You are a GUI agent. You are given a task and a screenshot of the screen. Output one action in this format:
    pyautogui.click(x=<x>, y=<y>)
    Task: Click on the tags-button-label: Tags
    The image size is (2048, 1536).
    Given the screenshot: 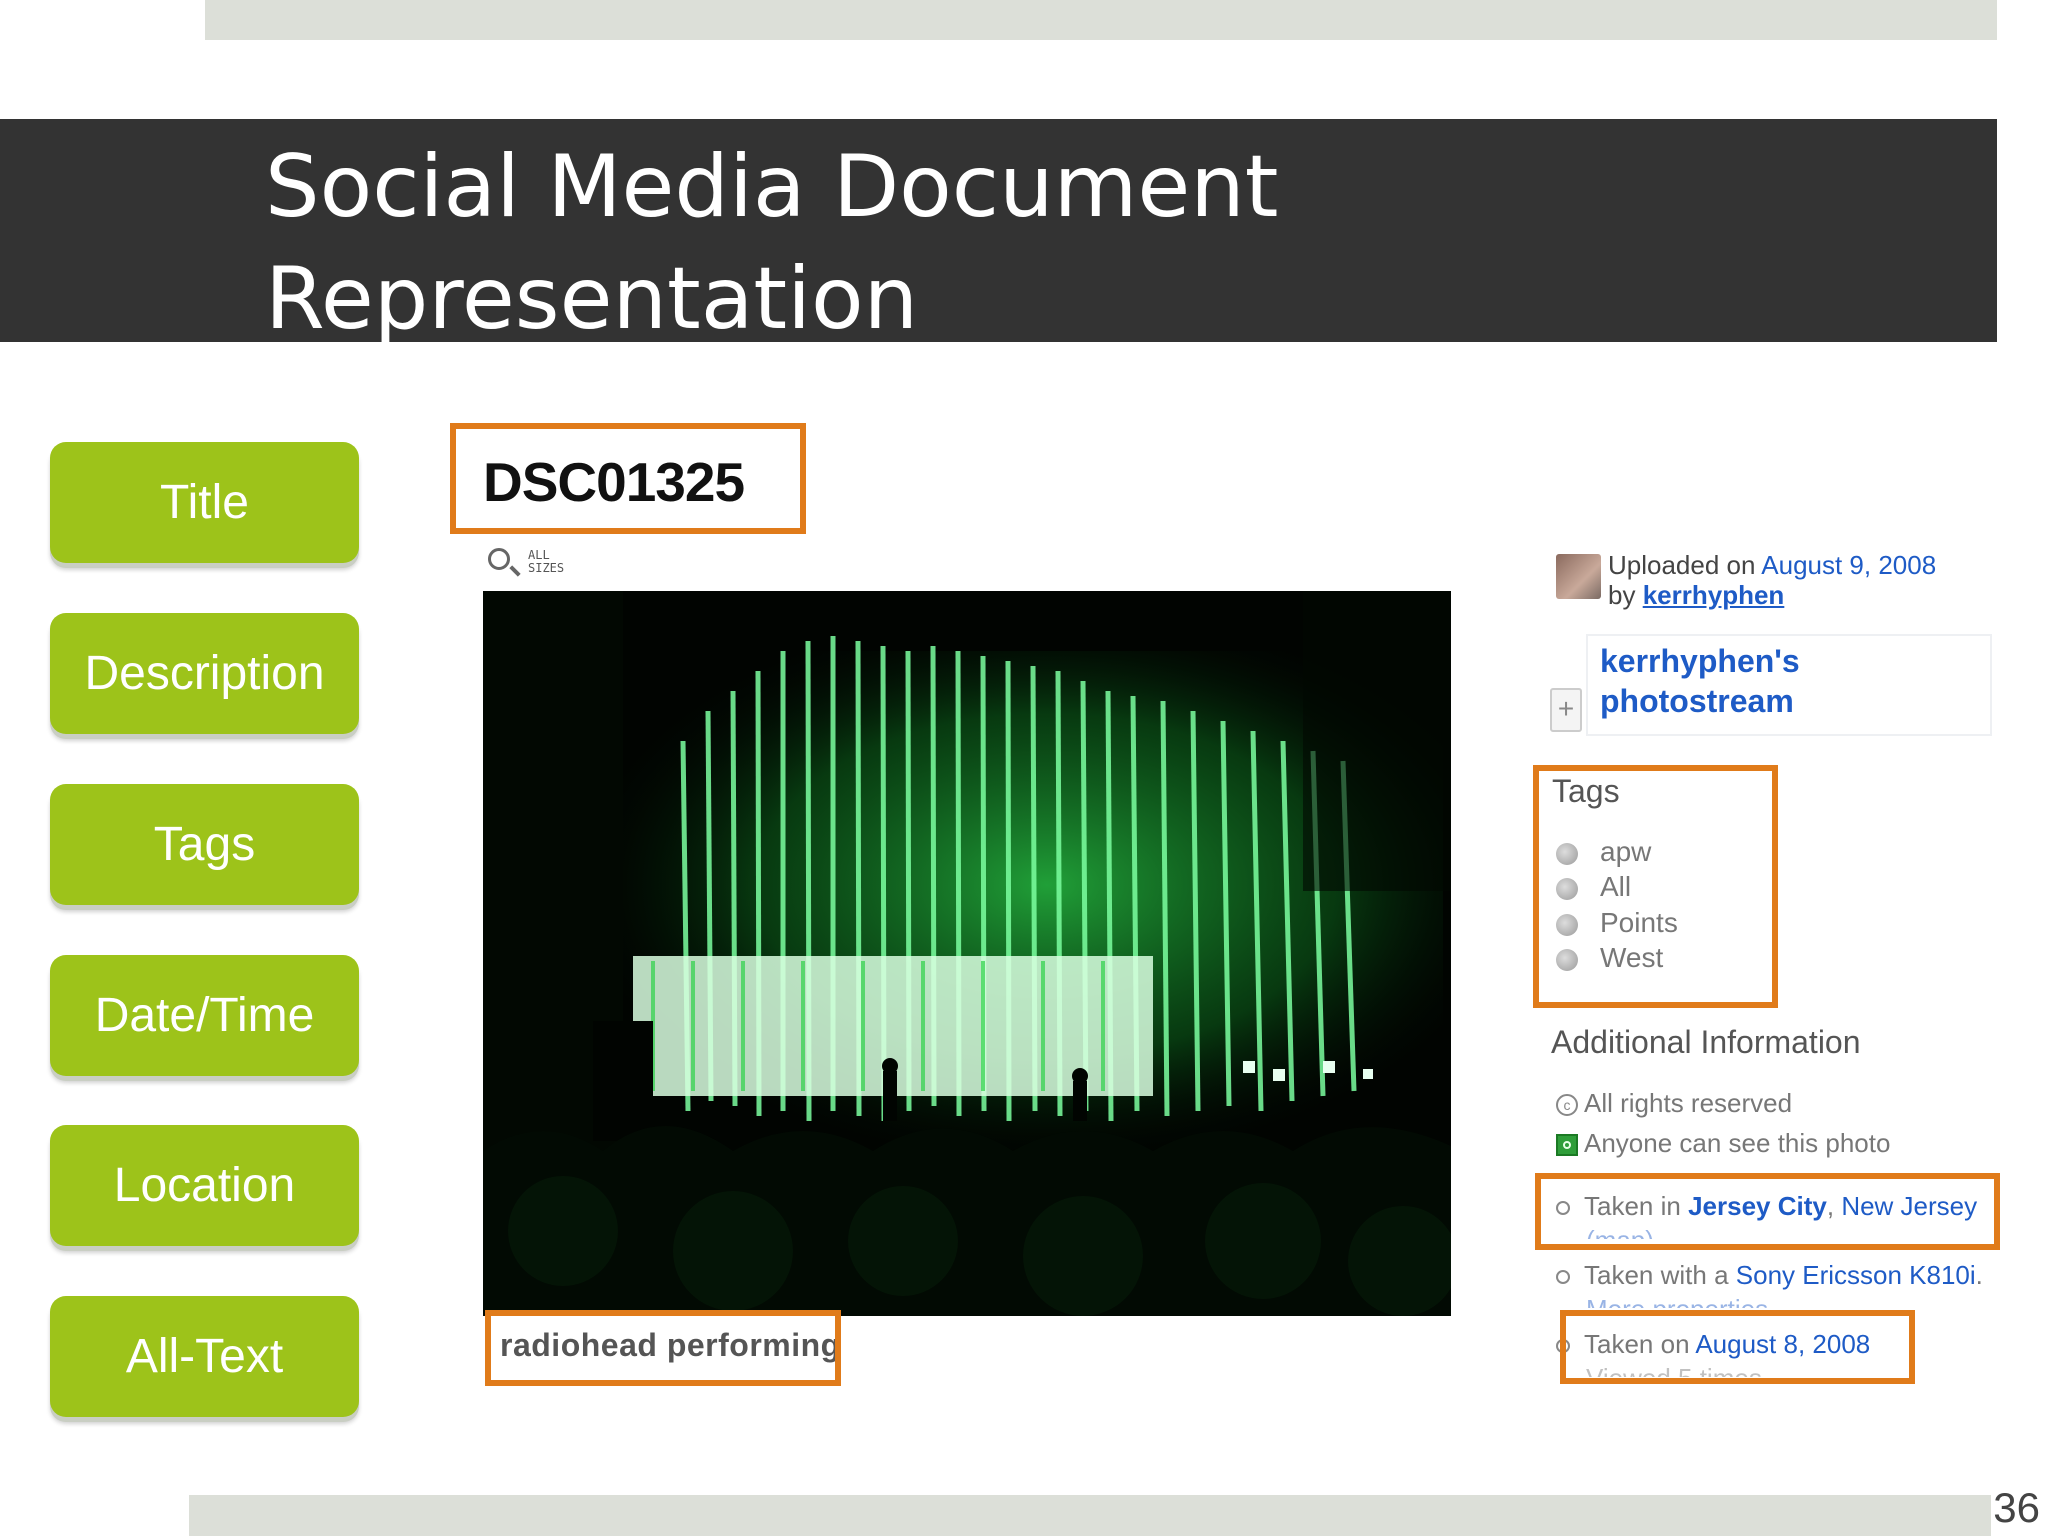 What is the action you would take?
    pyautogui.click(x=204, y=844)
    